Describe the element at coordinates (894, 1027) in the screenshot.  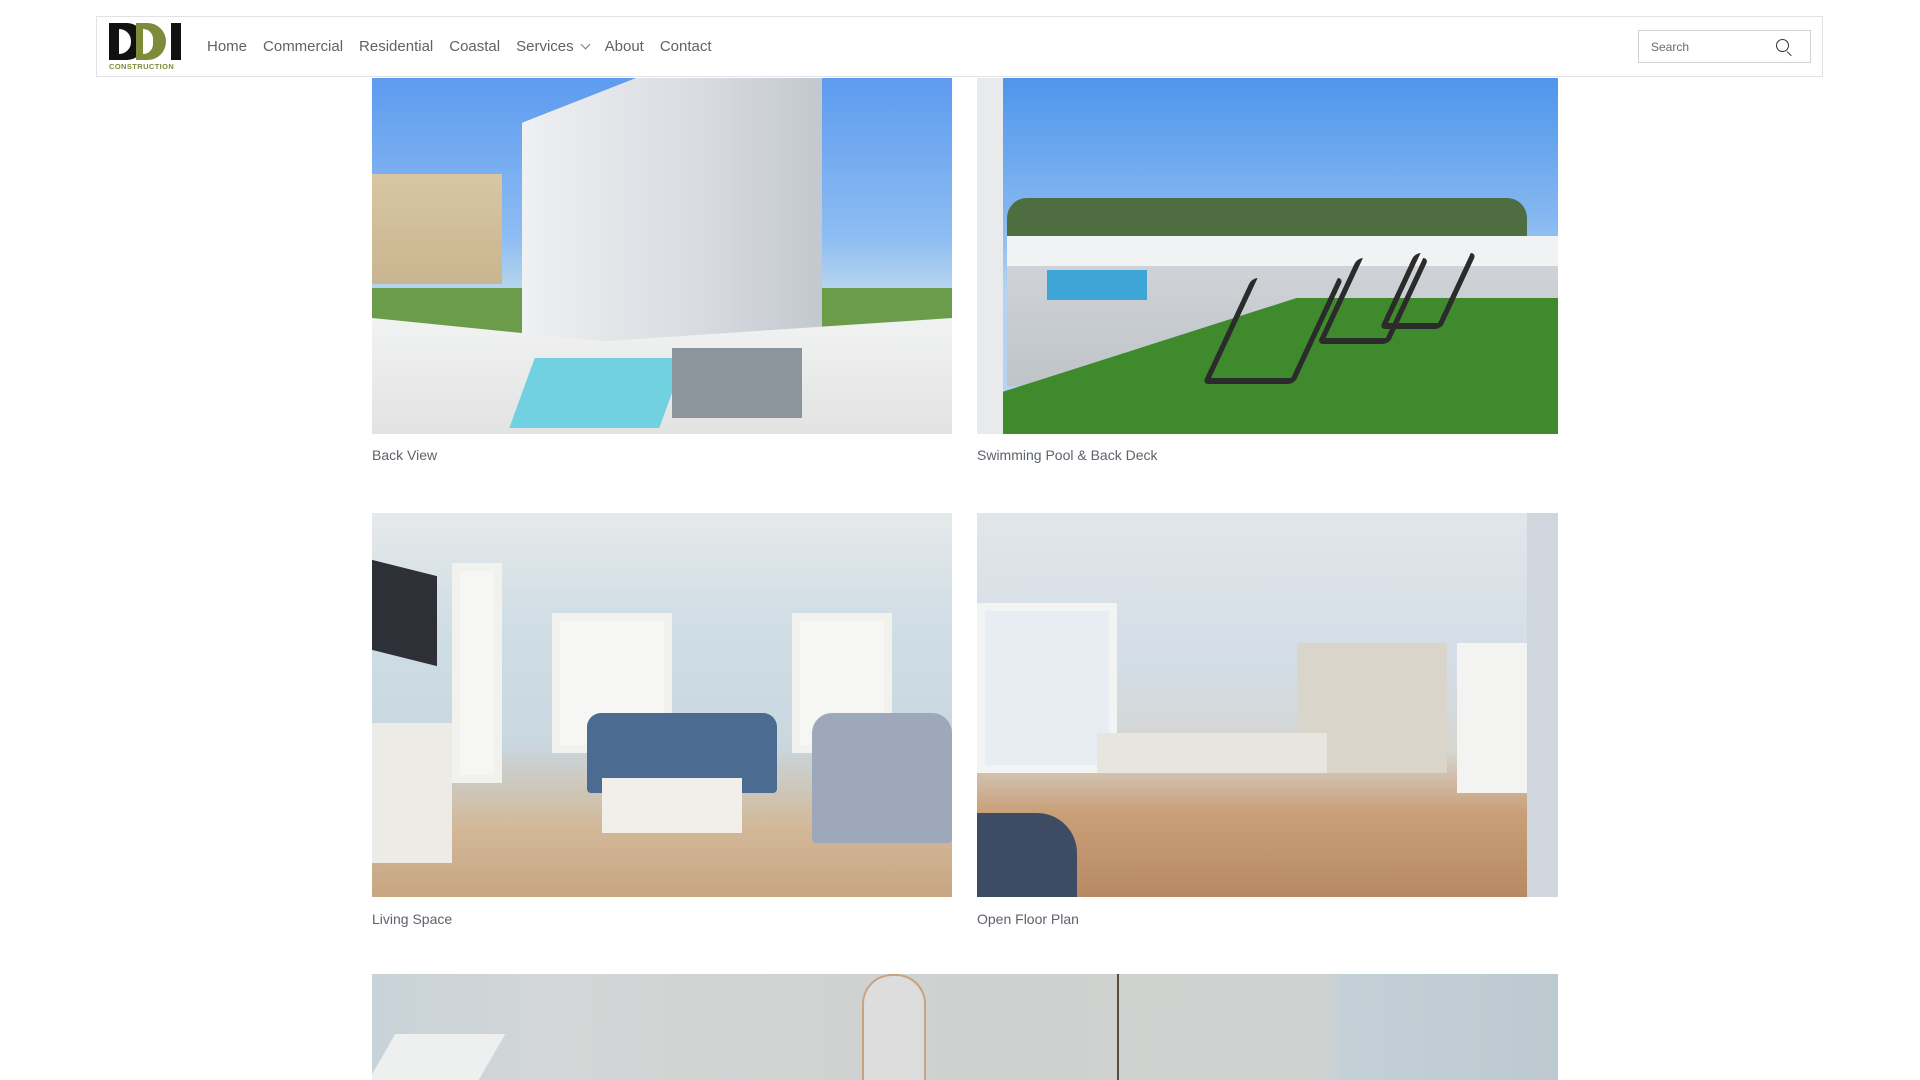
I see `photo-pendant-light` at that location.